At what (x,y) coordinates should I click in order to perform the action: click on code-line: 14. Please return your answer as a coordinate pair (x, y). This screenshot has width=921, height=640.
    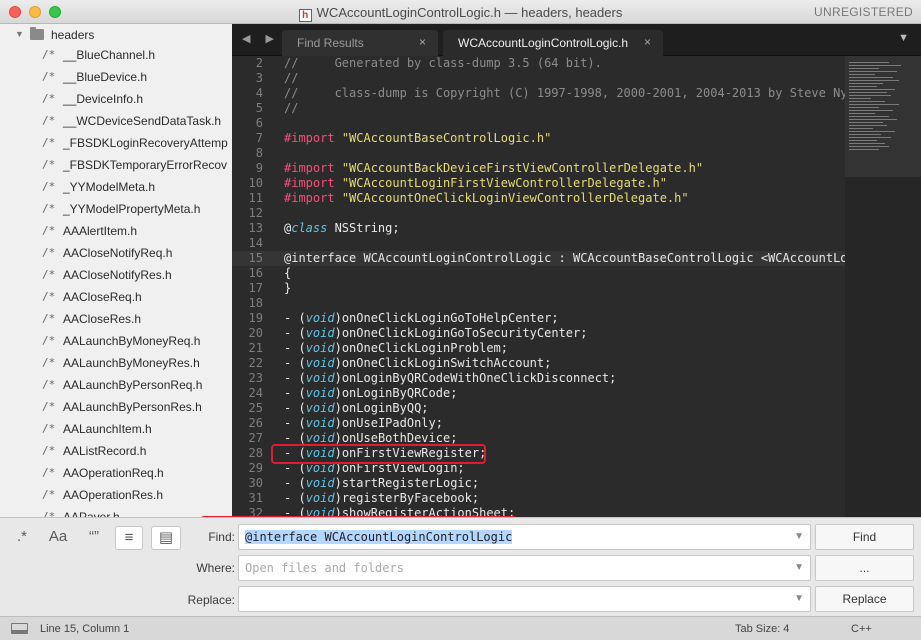
    Looking at the image, I should click on (538, 243).